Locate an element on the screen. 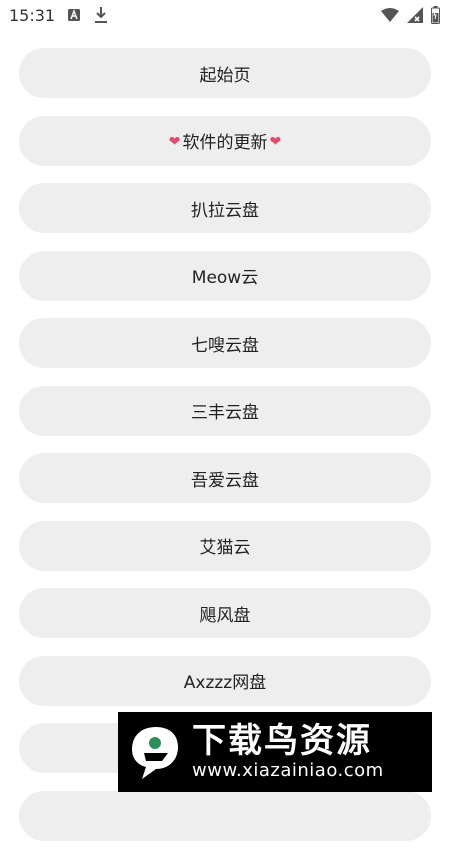 The height and width of the screenshot is (858, 450). watermark-title: 下载鸟资源 is located at coordinates (282, 741).